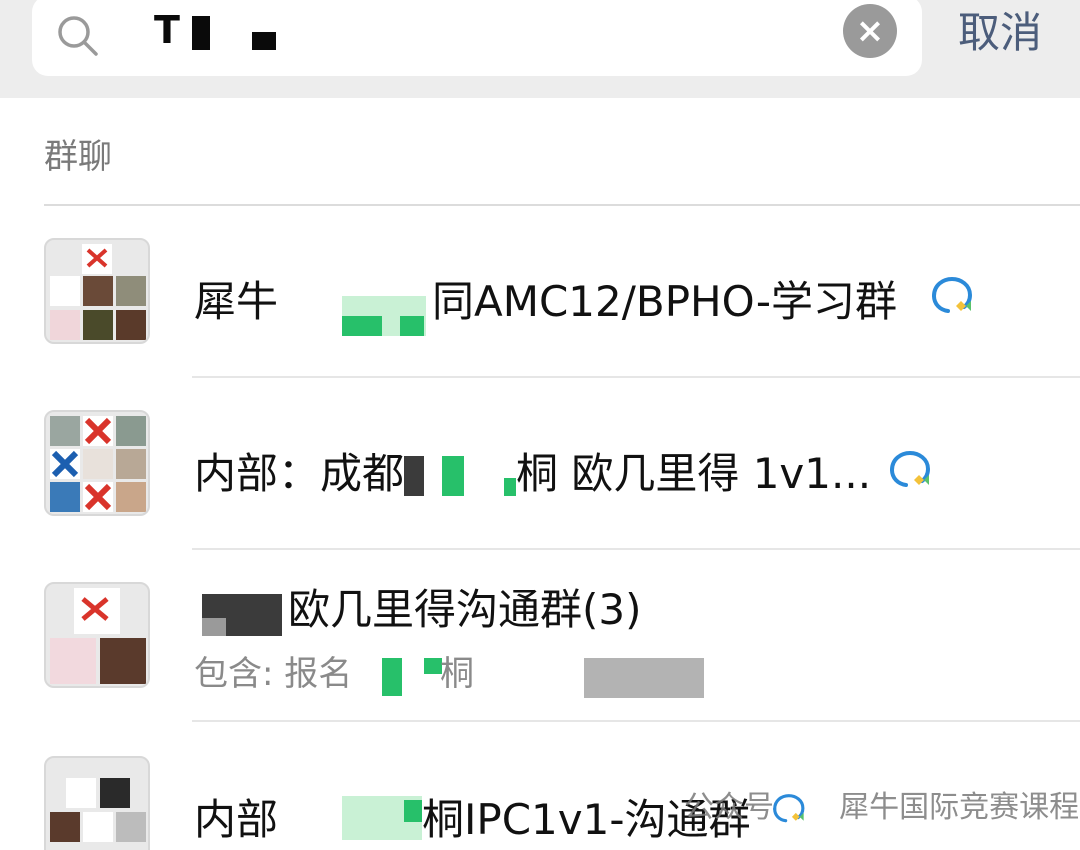  I want to click on search-box: T ×, so click(477, 38).